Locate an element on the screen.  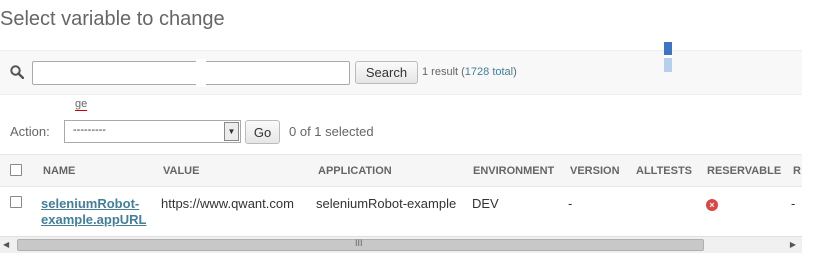
search-icon is located at coordinates (17, 72).